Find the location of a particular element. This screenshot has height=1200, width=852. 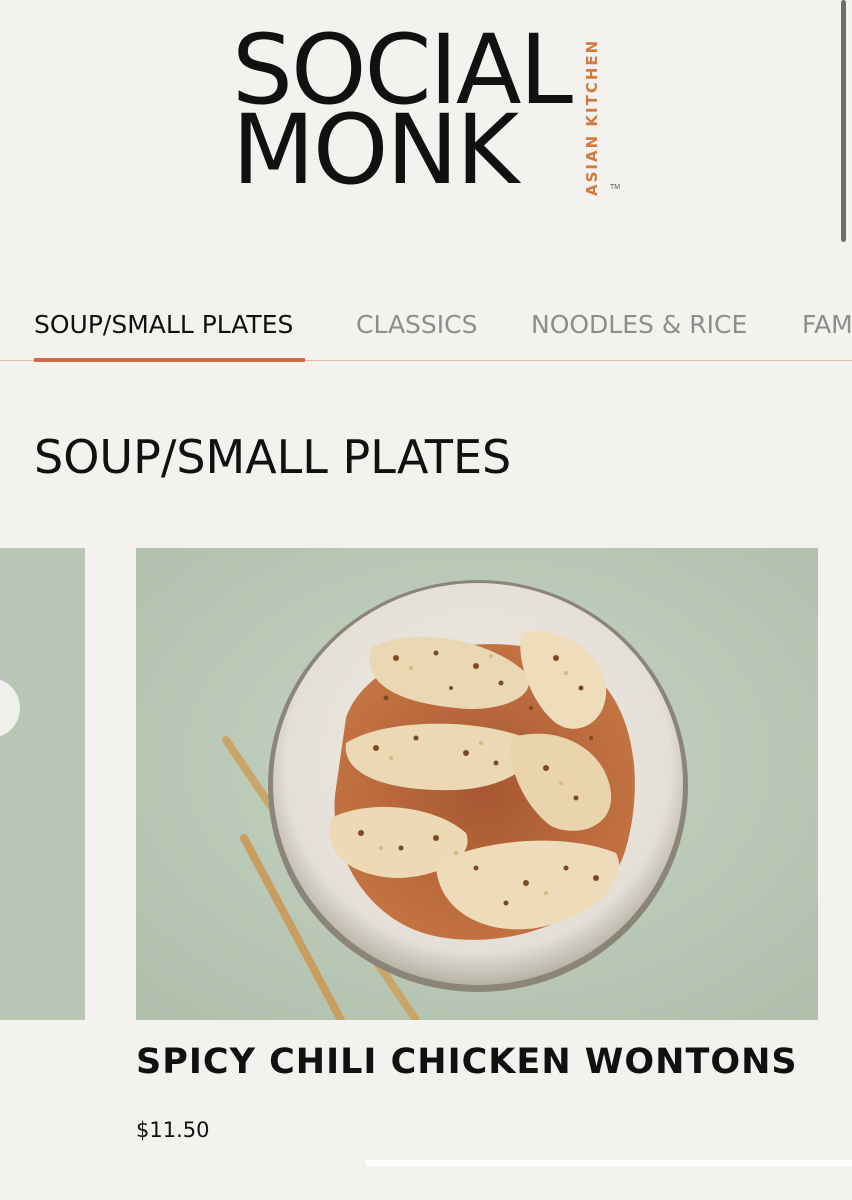

previous-item-image is located at coordinates (10, 708).